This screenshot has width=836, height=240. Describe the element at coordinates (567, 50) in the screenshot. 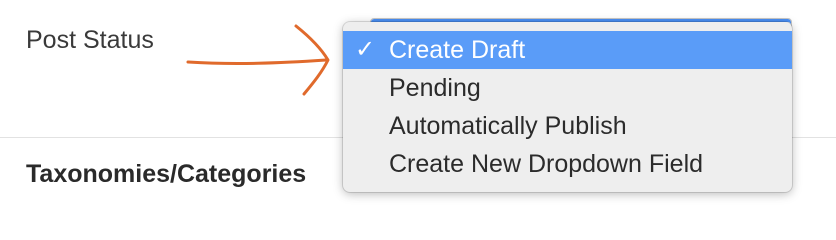

I see `option-create-draft: ✓ Create Draft` at that location.